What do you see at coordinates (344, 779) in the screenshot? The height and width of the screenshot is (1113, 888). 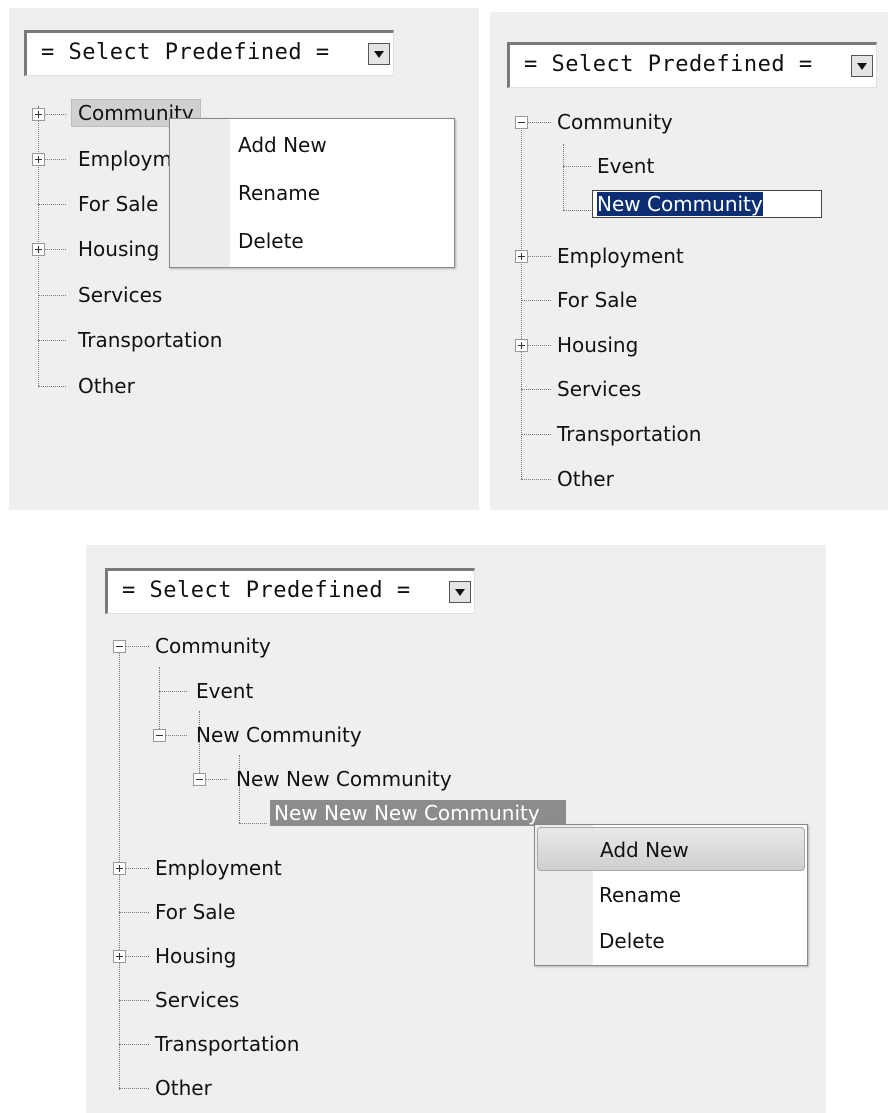 I see `tree-item-new-new-community: New New Community` at bounding box center [344, 779].